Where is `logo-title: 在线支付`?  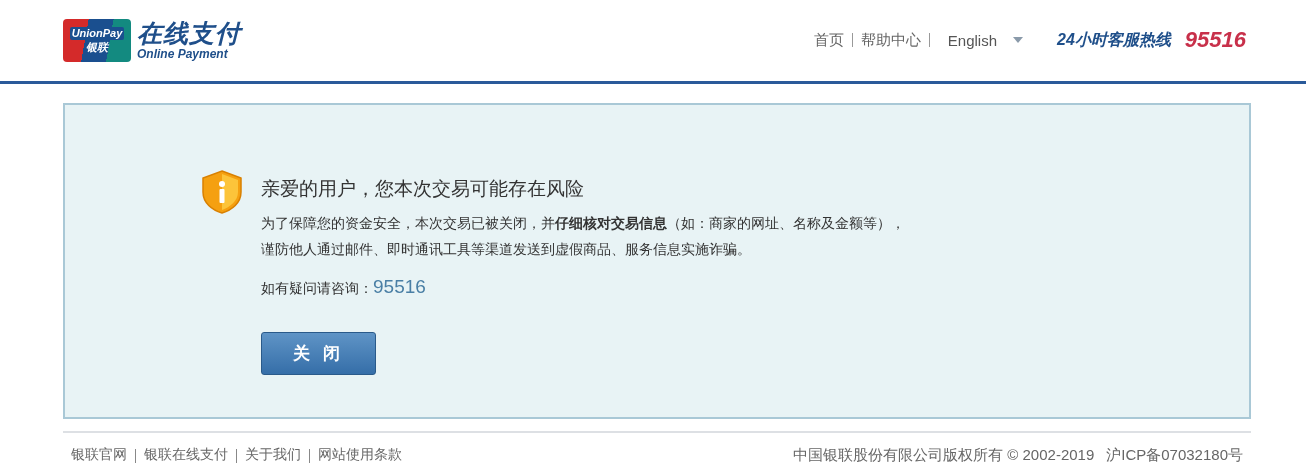 logo-title: 在线支付 is located at coordinates (189, 33).